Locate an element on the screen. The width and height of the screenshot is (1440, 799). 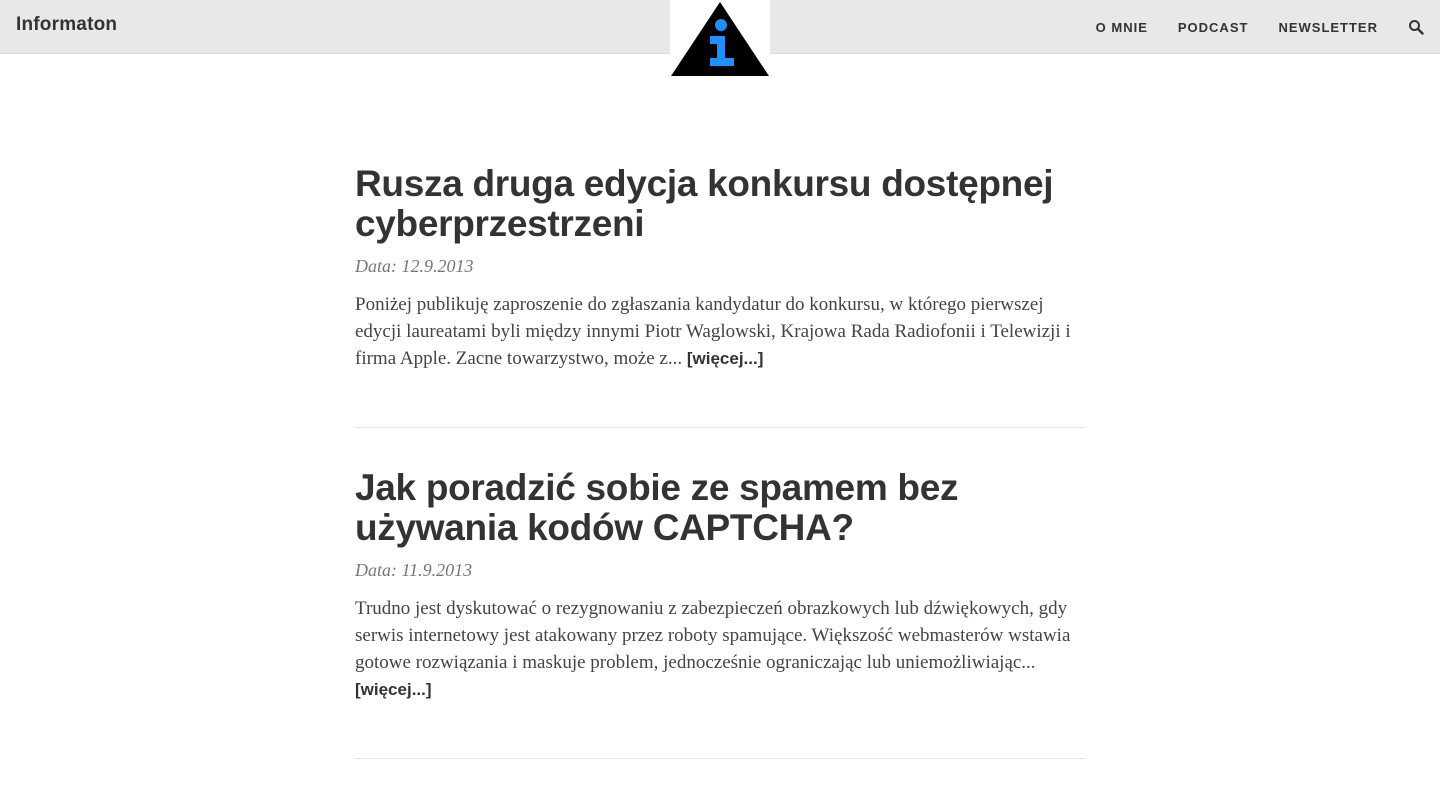
top-navigation-bar: Informaton O MNIE PODCAST NEWSLETTER is located at coordinates (720, 38).